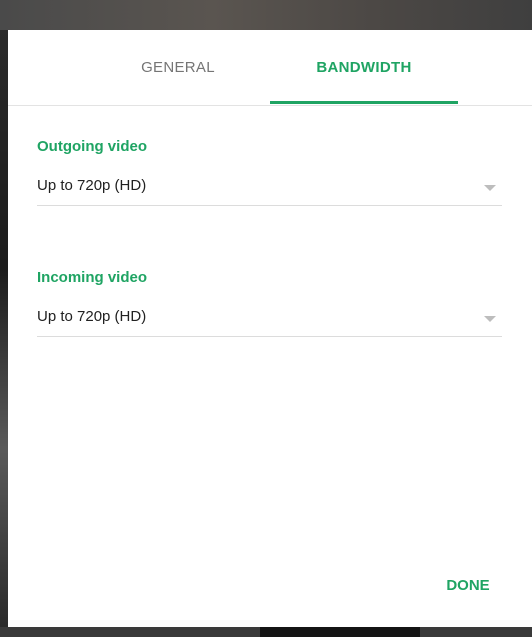 The image size is (532, 637). Describe the element at coordinates (340, 632) in the screenshot. I see `backdrop-shape` at that location.